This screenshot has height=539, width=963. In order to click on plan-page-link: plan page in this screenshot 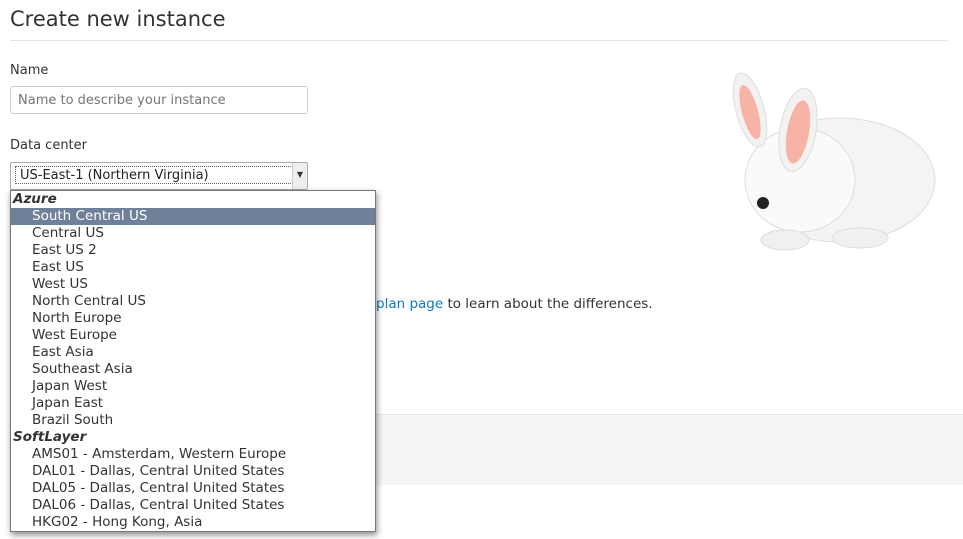, I will do `click(409, 304)`.